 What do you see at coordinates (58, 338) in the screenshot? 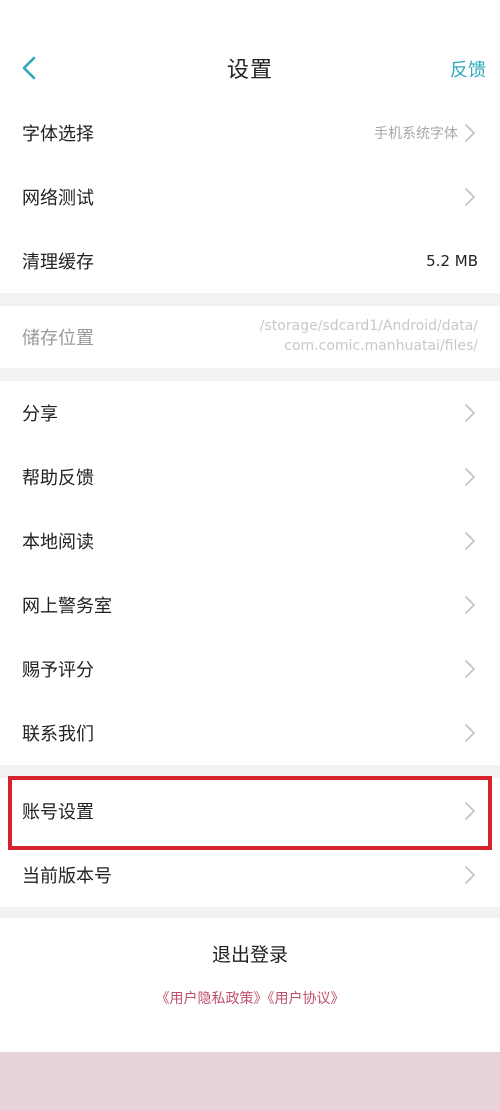
I see `storage-location-label: 储存位置` at bounding box center [58, 338].